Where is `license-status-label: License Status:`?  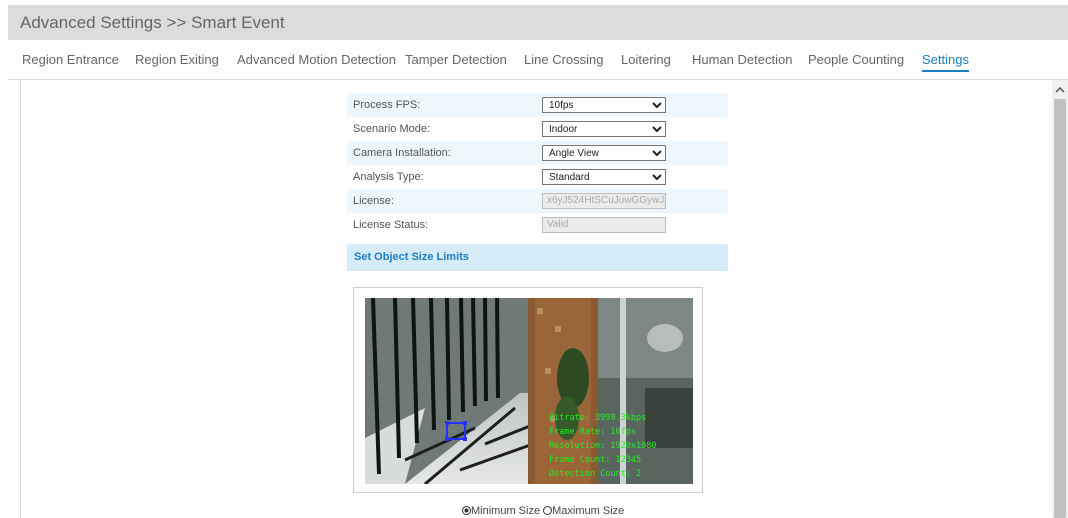 license-status-label: License Status: is located at coordinates (391, 225).